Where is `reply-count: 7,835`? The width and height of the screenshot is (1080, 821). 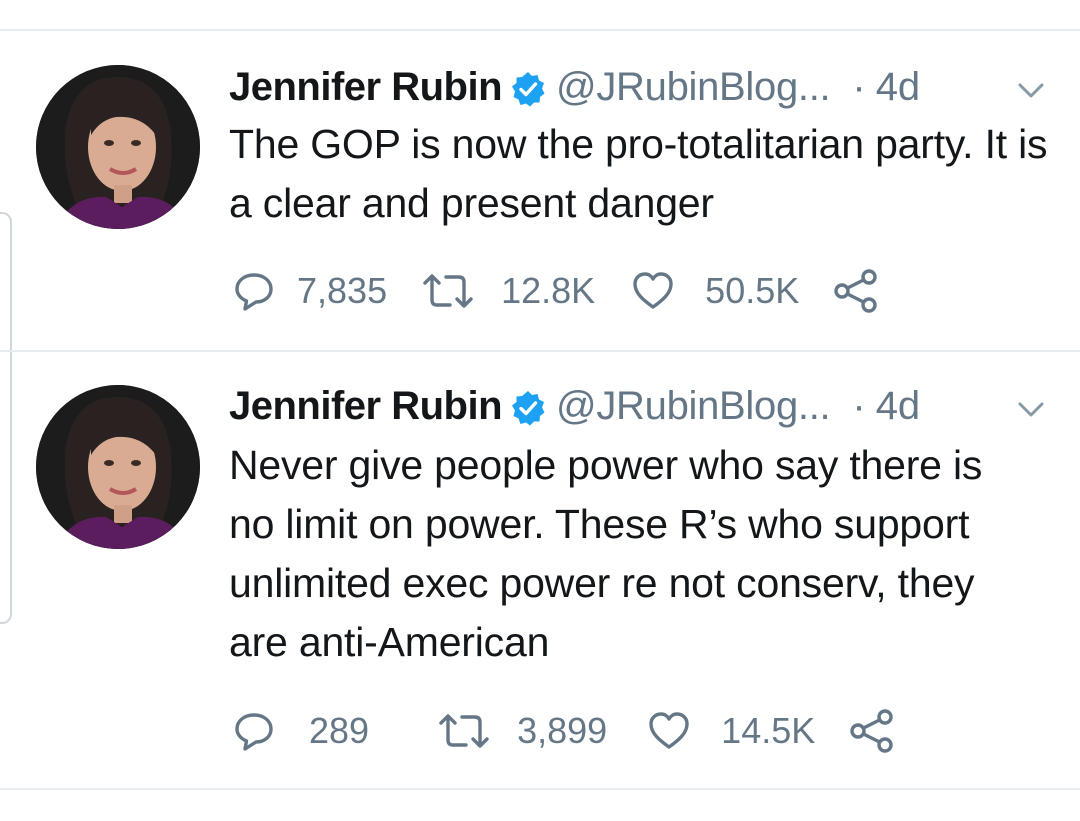
reply-count: 7,835 is located at coordinates (342, 290).